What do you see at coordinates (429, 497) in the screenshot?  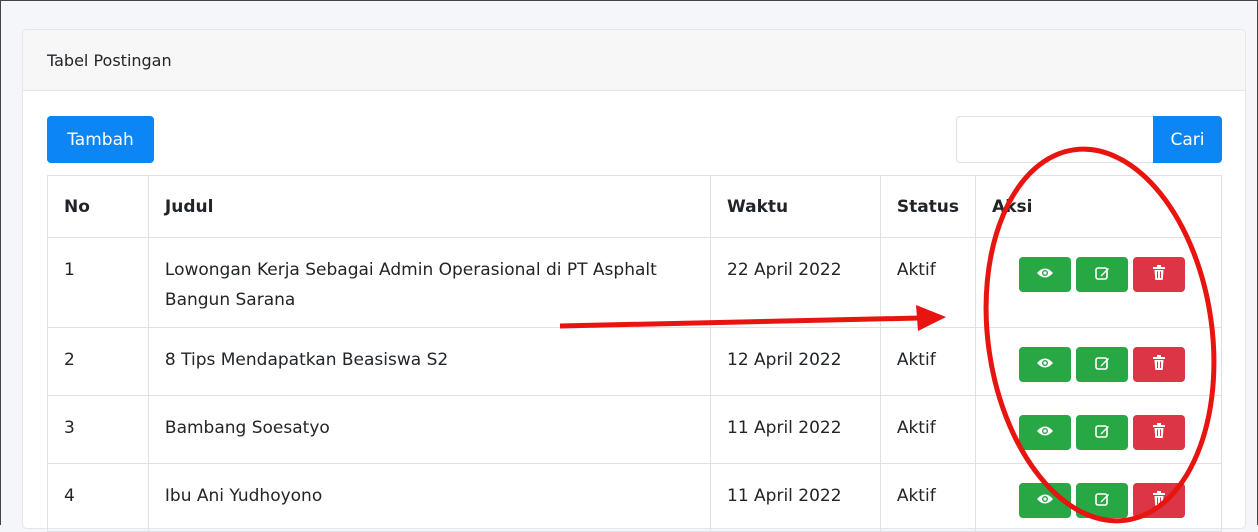 I see `cell-judul: Ibu Ani Yudhoyono` at bounding box center [429, 497].